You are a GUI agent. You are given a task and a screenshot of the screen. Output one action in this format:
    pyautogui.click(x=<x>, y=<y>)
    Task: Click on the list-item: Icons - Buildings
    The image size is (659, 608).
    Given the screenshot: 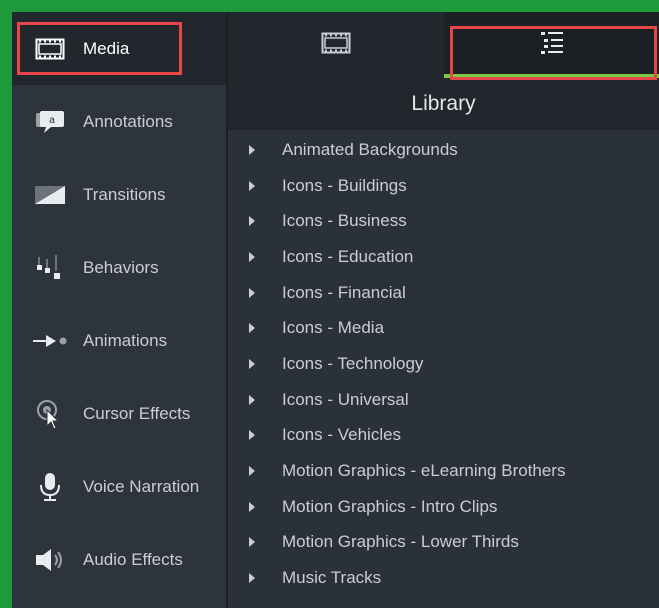 What is the action you would take?
    pyautogui.click(x=443, y=186)
    